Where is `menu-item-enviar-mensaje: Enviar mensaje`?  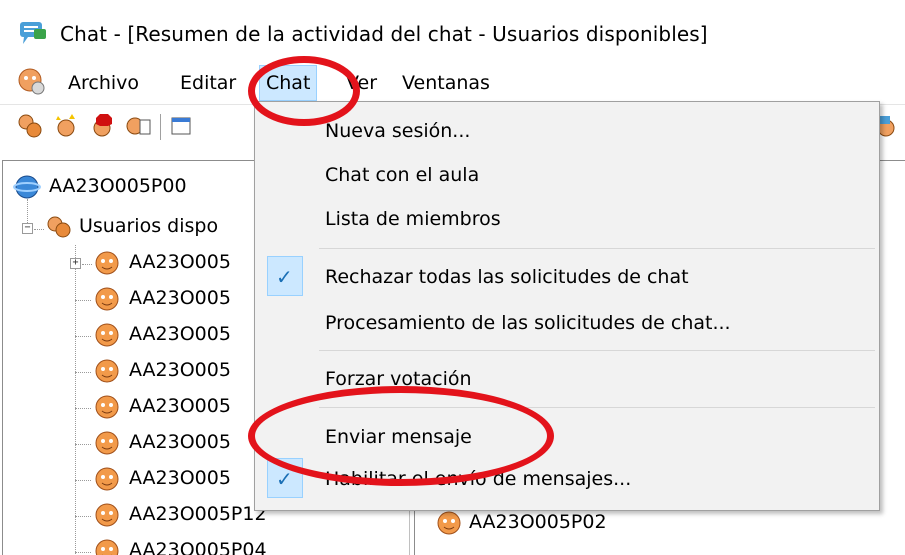
menu-item-enviar-mensaje: Enviar mensaje is located at coordinates (398, 437).